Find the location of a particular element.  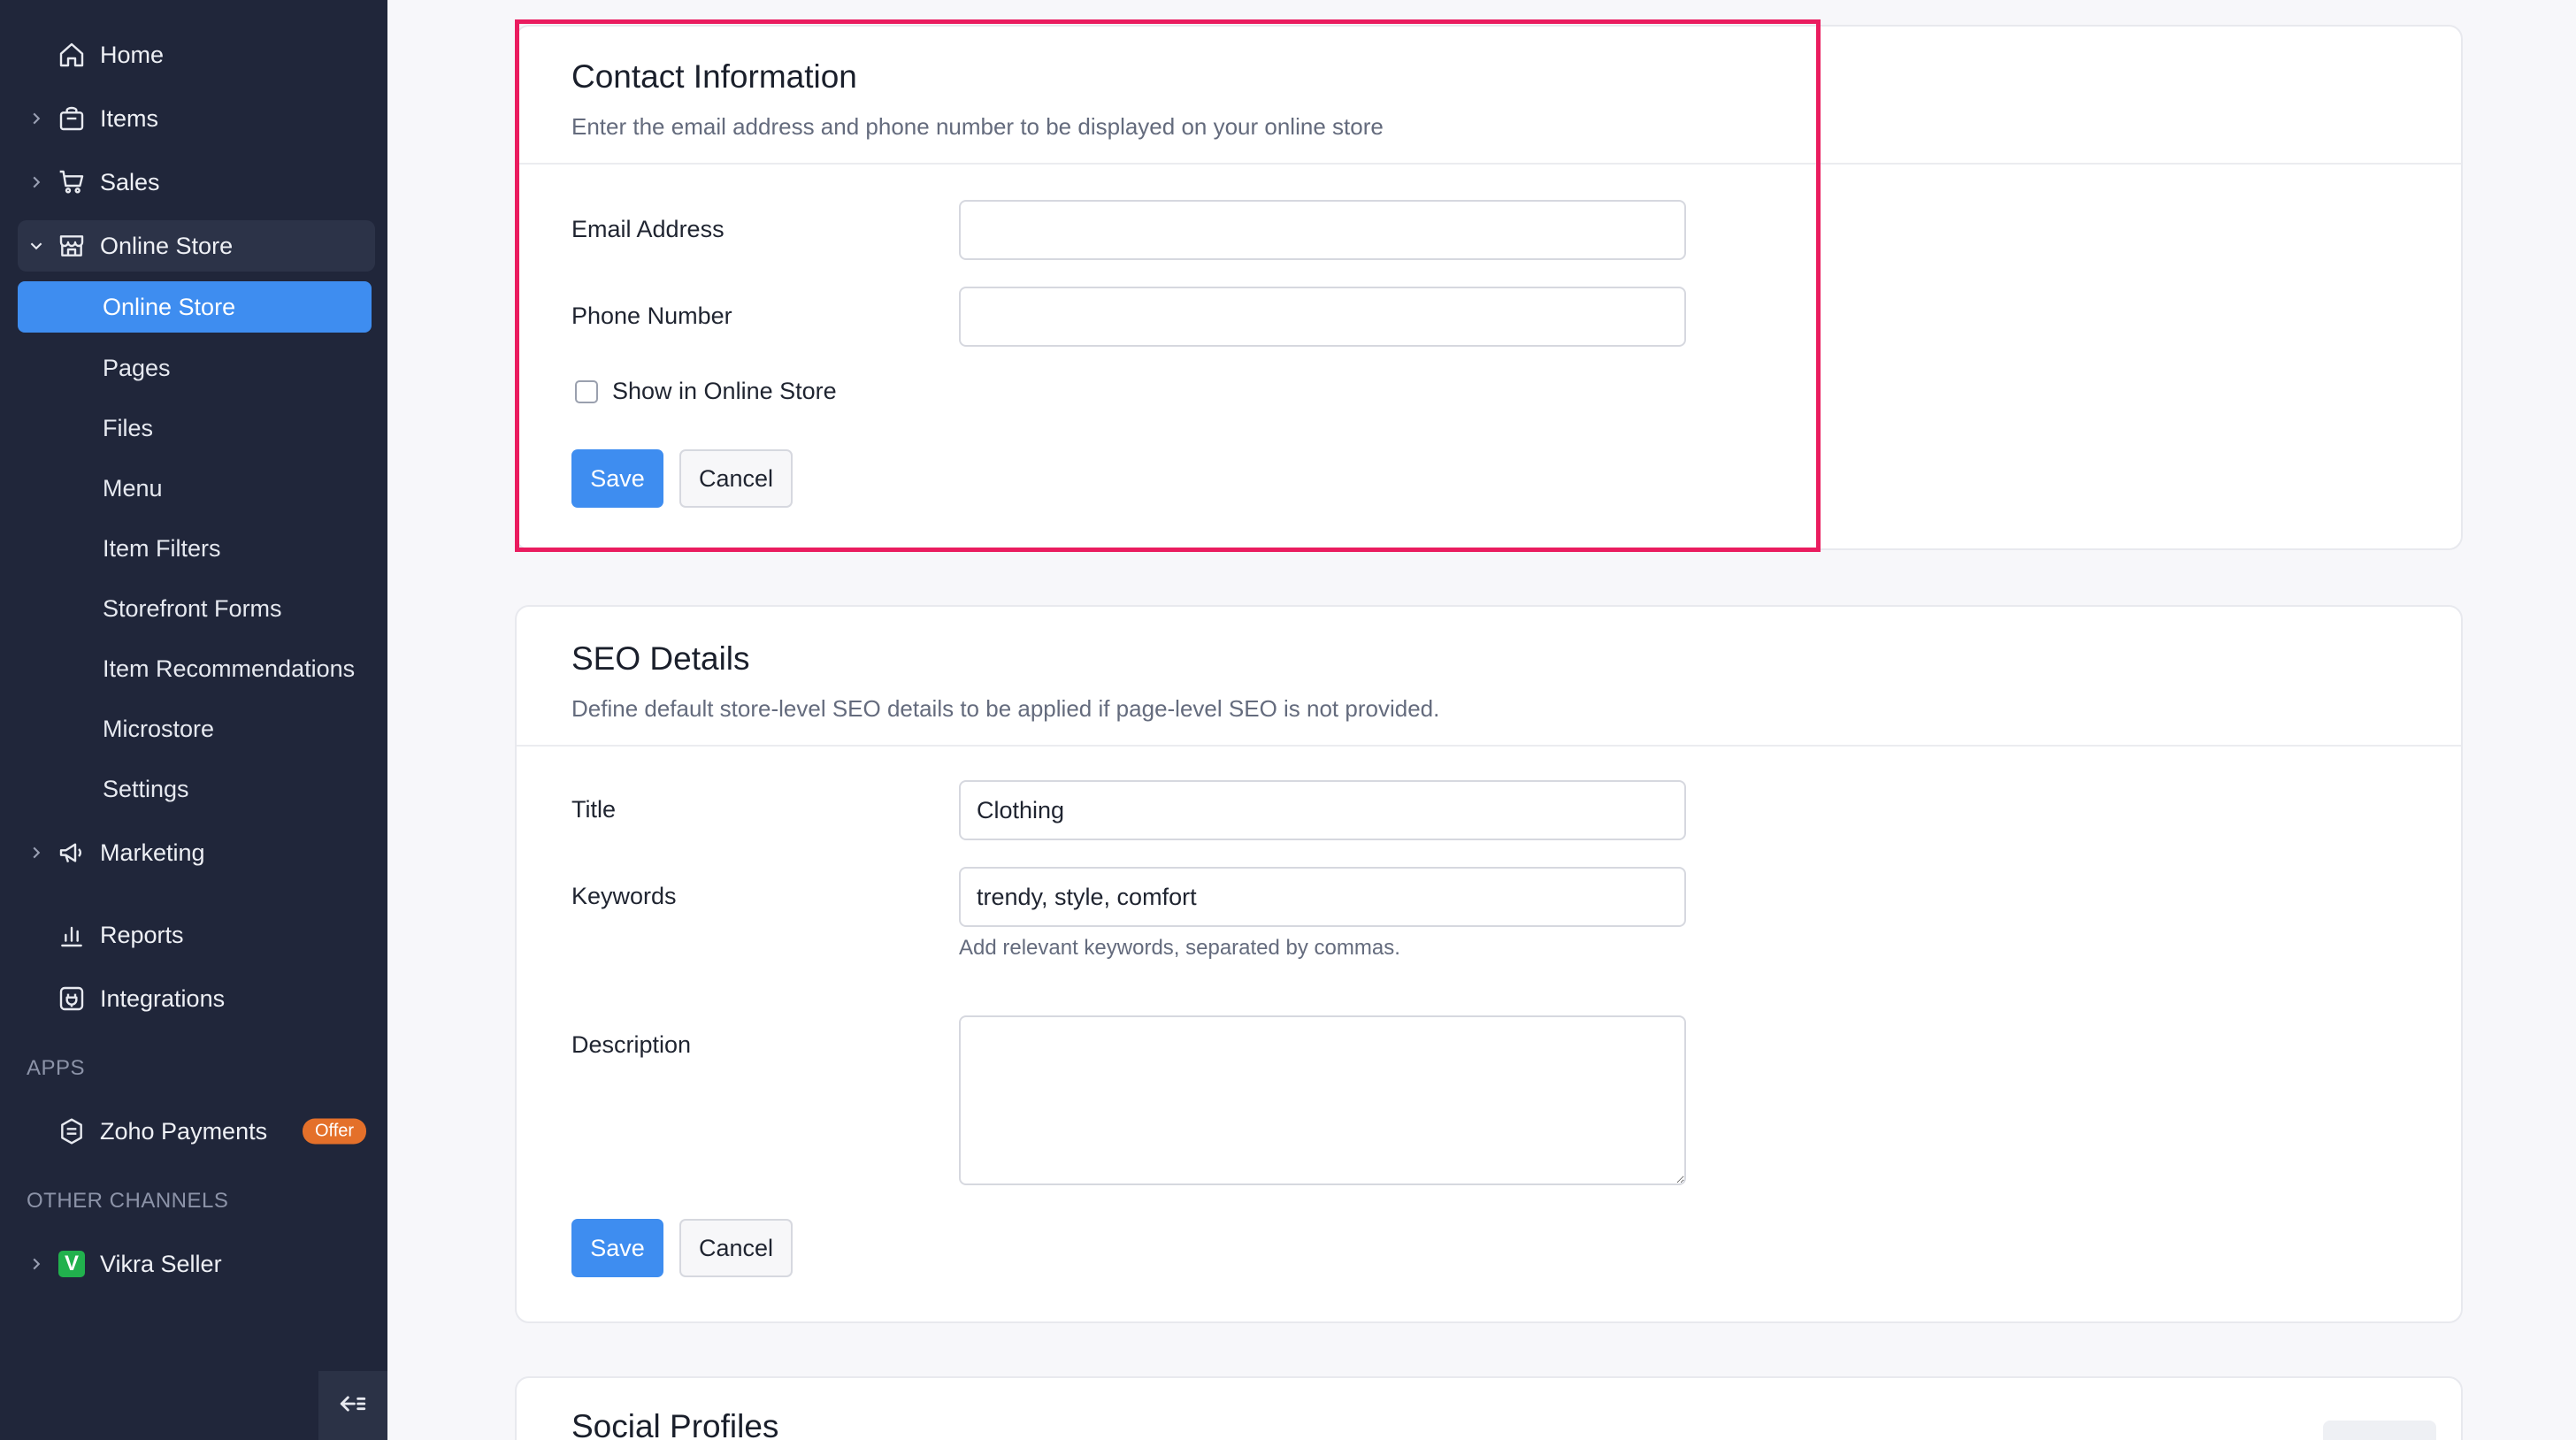

card-title: Contact Information is located at coordinates (714, 76).